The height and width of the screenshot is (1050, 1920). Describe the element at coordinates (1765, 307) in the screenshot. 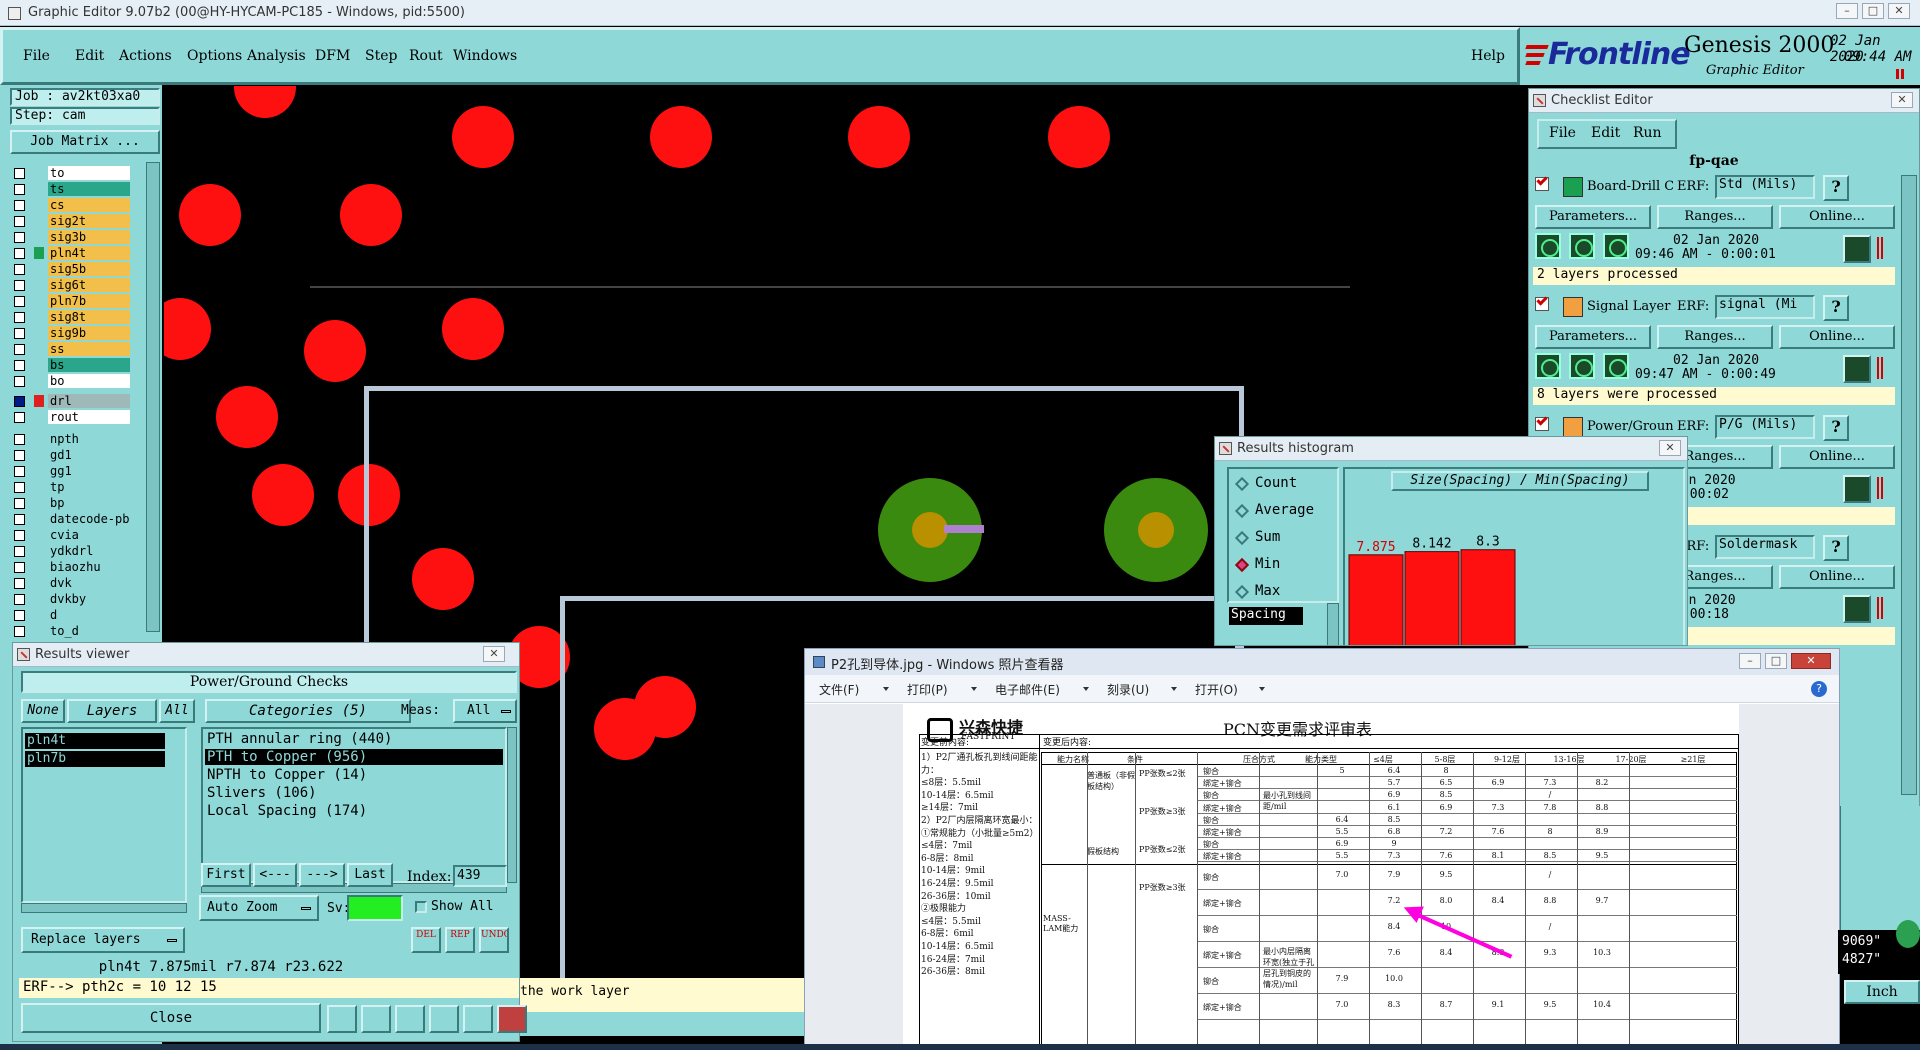

I see `check-item-erf-value: signal (Mi` at that location.